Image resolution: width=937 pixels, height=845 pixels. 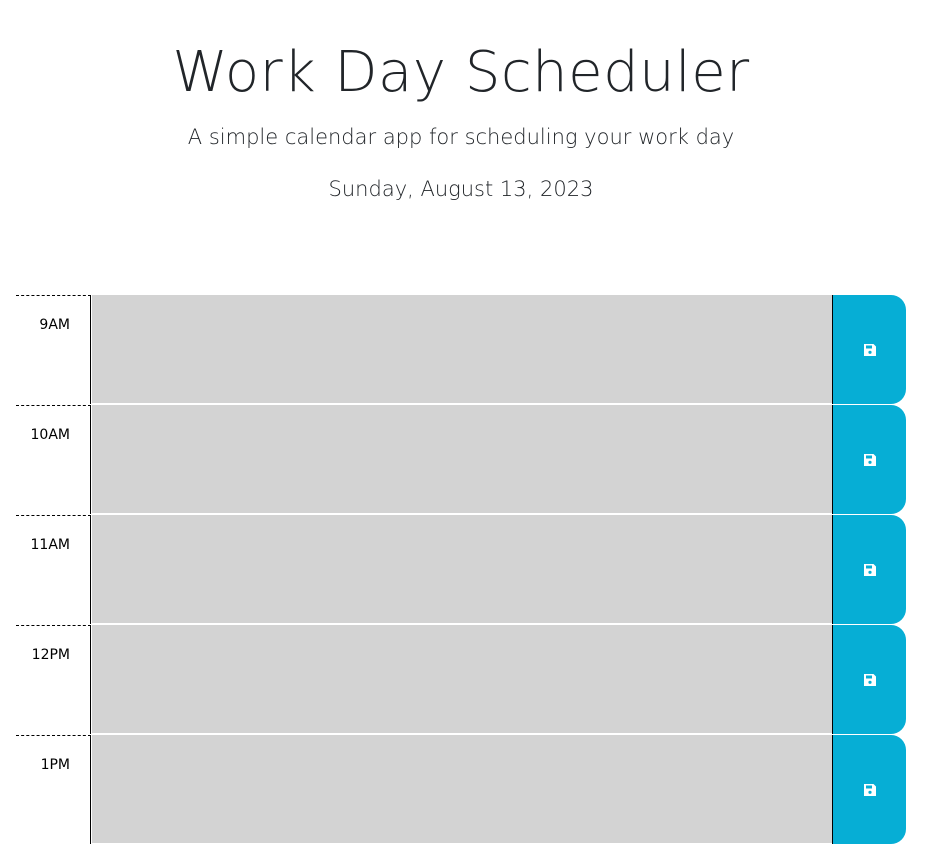 What do you see at coordinates (55, 765) in the screenshot?
I see `hour-label: 1PM` at bounding box center [55, 765].